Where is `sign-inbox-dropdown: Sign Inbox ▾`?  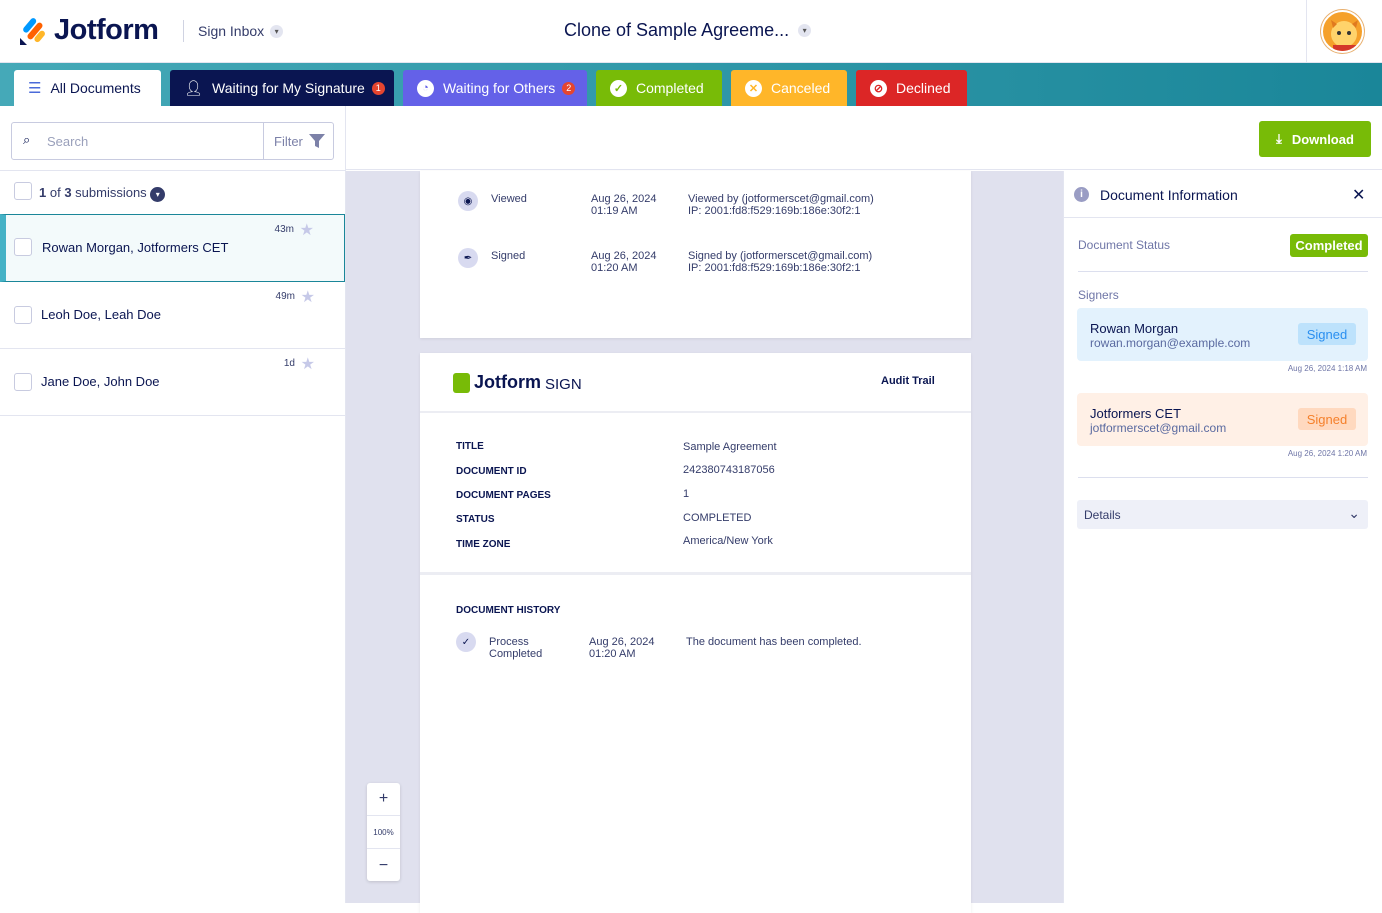 sign-inbox-dropdown: Sign Inbox ▾ is located at coordinates (241, 31).